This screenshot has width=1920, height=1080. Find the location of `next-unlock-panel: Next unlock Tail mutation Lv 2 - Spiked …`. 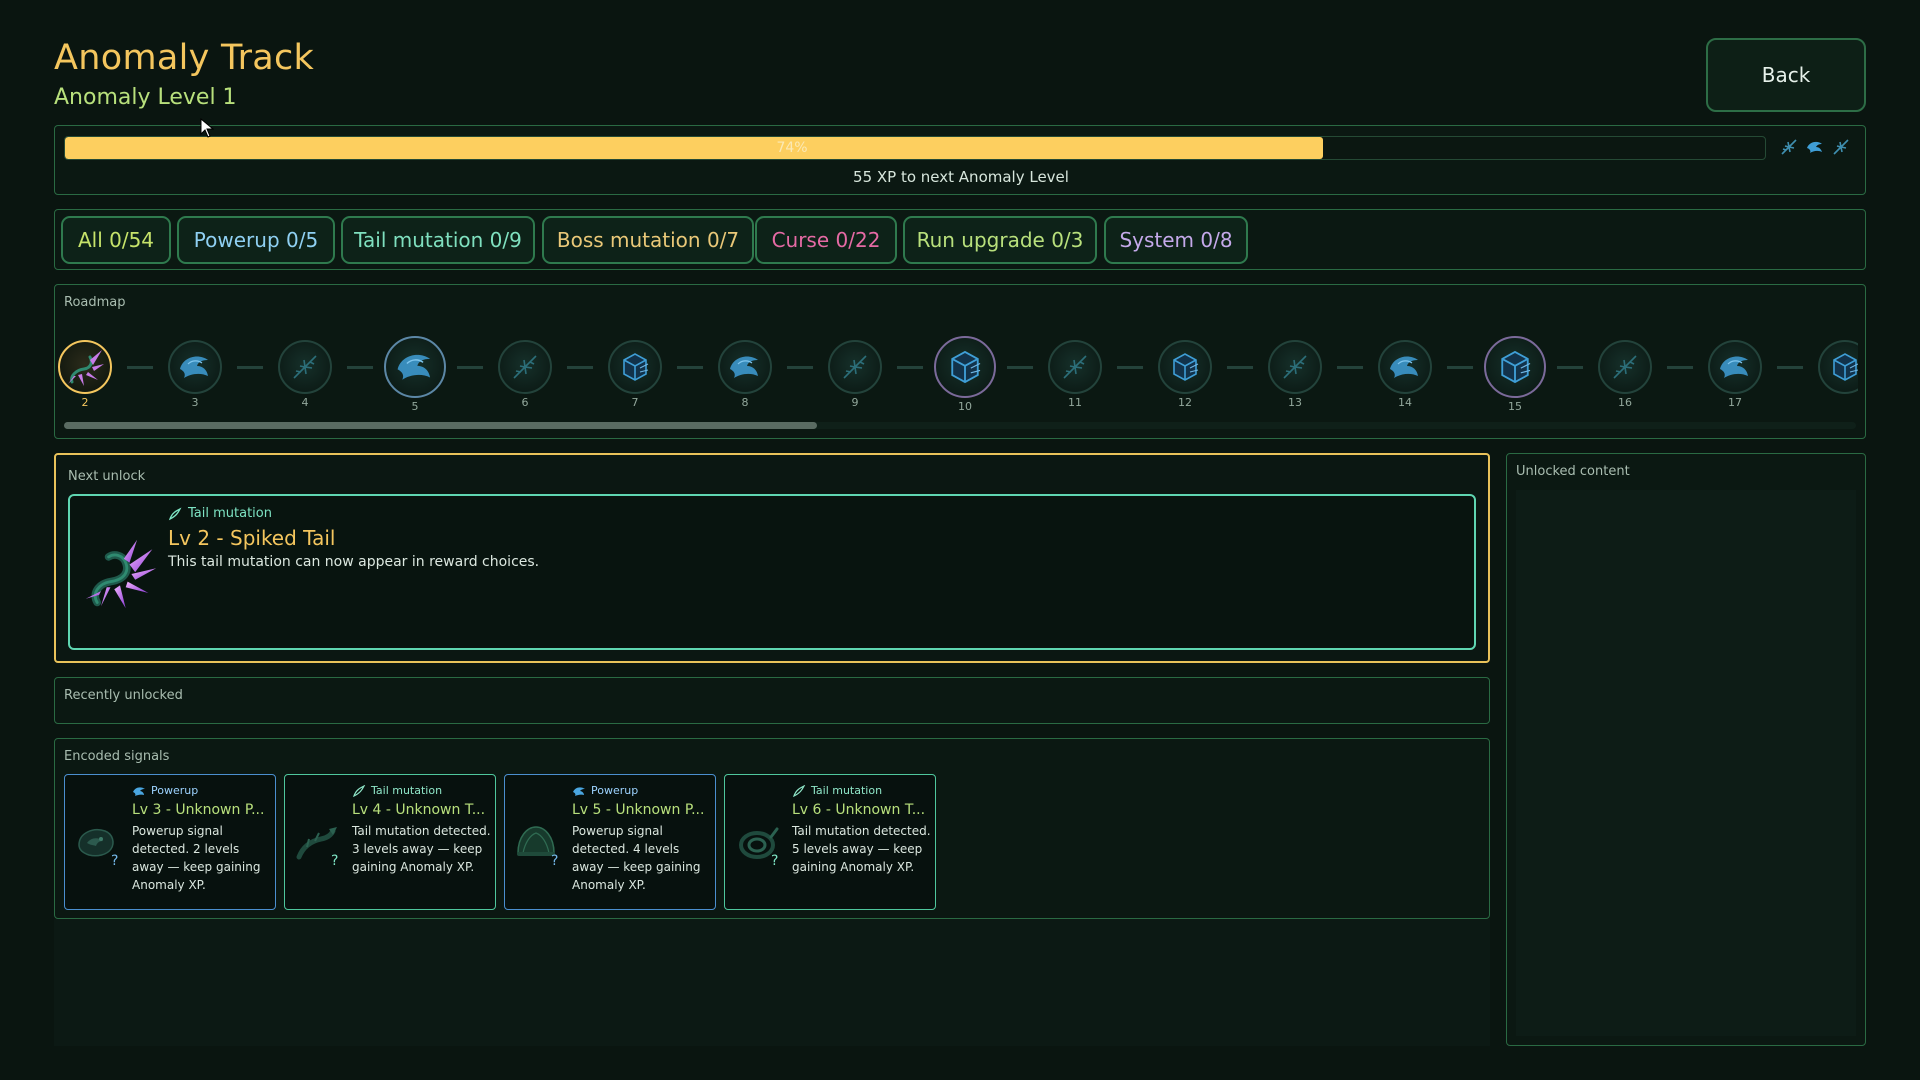

next-unlock-panel: Next unlock Tail mutation Lv 2 - Spiked … is located at coordinates (772, 558).